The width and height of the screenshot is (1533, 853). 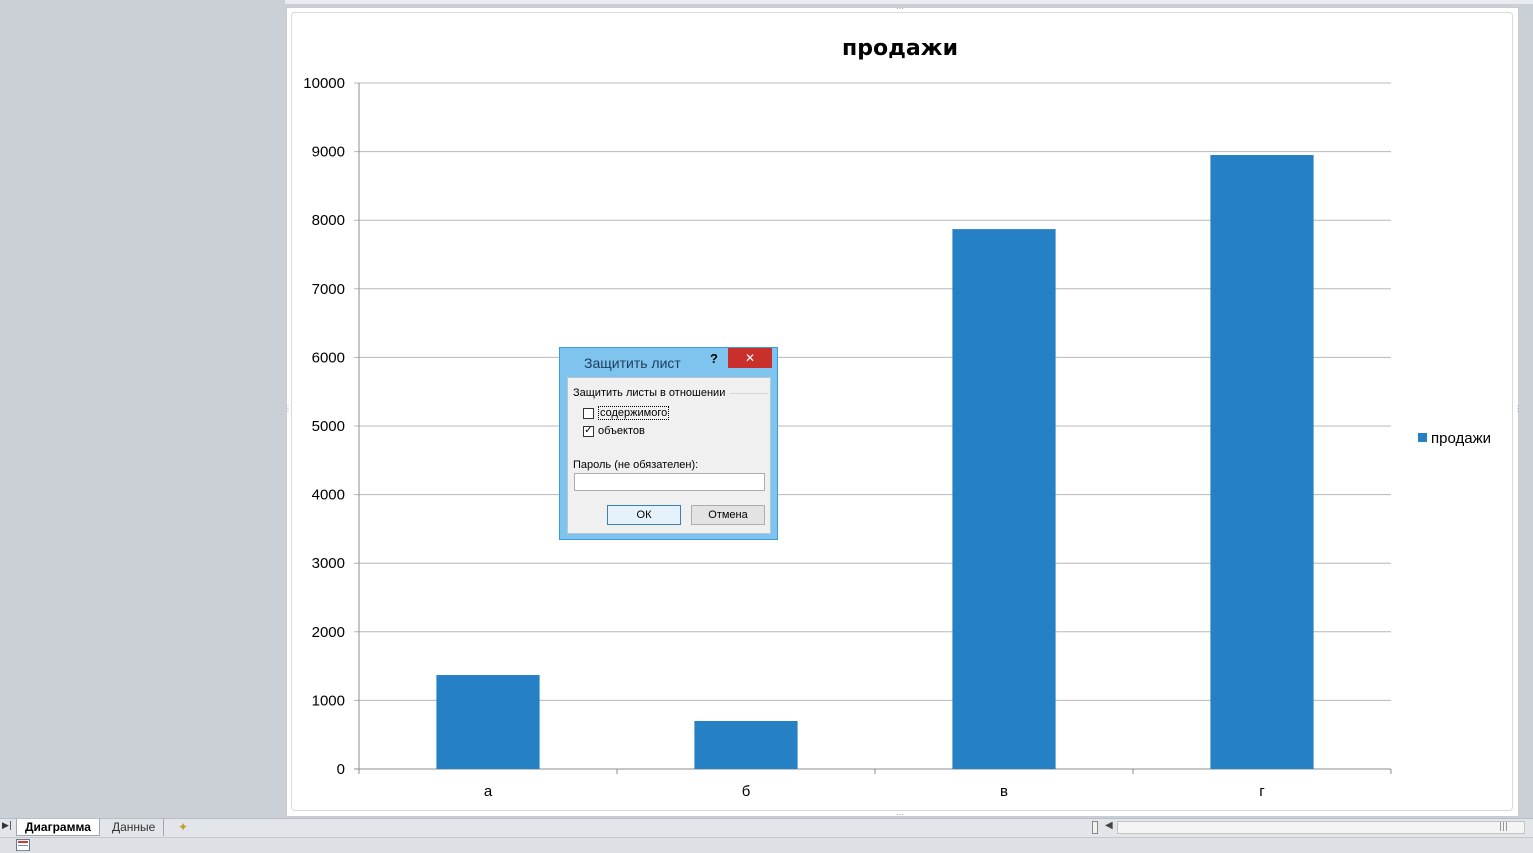 I want to click on password-label: Пароль (не обязателен):, so click(x=636, y=465).